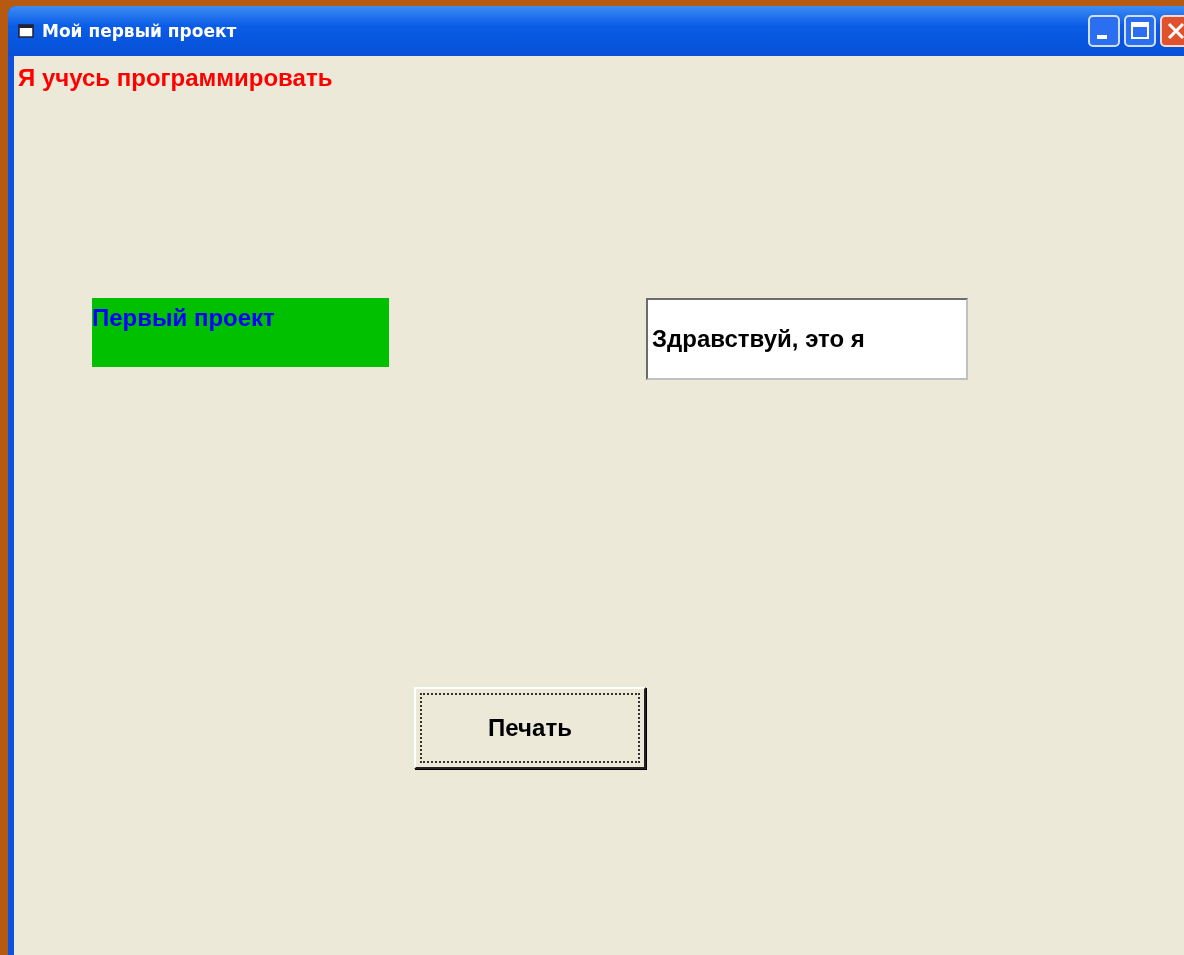 This screenshot has height=955, width=1184. I want to click on window-title: Мой первый проект, so click(139, 31).